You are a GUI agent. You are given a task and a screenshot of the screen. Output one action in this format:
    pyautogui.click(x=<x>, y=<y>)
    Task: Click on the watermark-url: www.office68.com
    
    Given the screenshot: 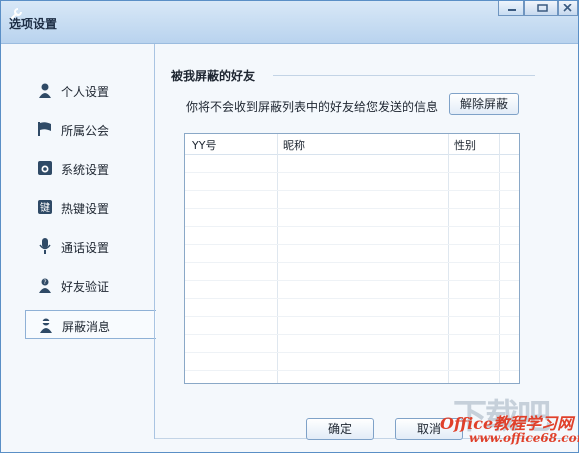 What is the action you would take?
    pyautogui.click(x=524, y=438)
    